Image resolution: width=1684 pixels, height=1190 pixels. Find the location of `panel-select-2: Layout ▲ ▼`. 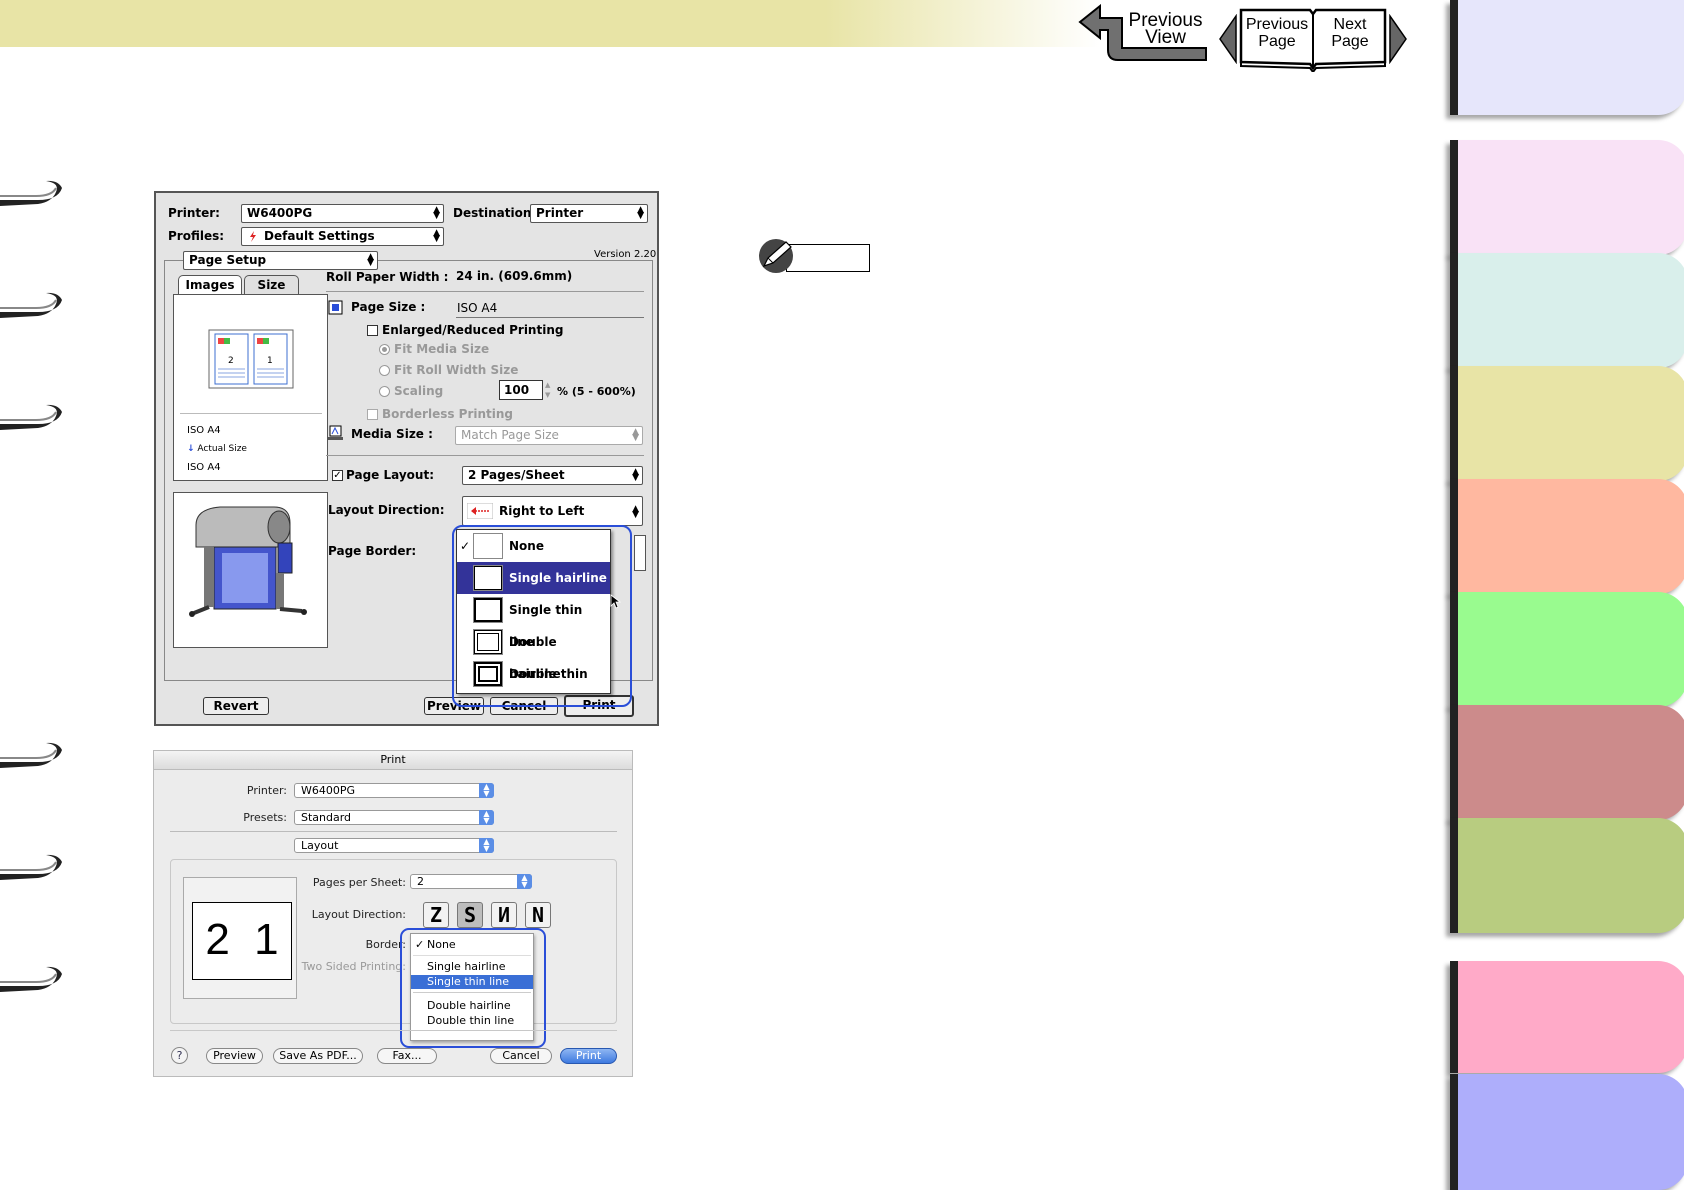

panel-select-2: Layout ▲ ▼ is located at coordinates (394, 845).